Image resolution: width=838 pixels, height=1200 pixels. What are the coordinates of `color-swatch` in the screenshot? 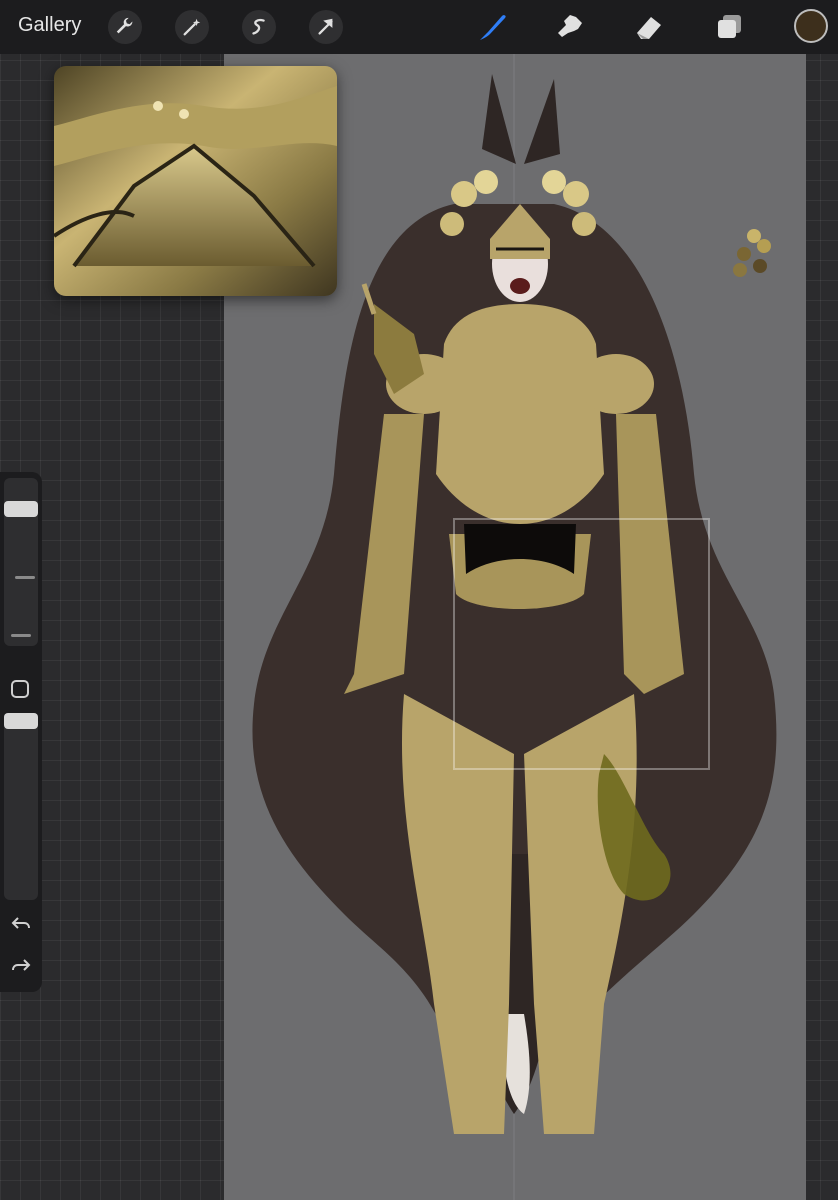 It's located at (811, 26).